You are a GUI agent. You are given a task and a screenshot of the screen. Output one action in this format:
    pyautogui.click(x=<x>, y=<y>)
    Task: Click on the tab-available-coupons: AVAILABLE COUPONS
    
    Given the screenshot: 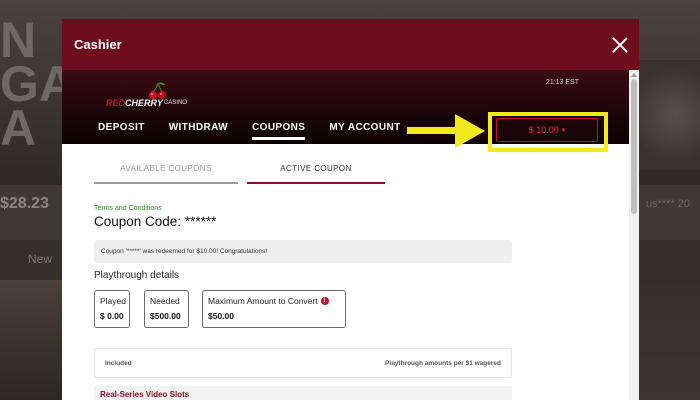 What is the action you would take?
    pyautogui.click(x=166, y=174)
    